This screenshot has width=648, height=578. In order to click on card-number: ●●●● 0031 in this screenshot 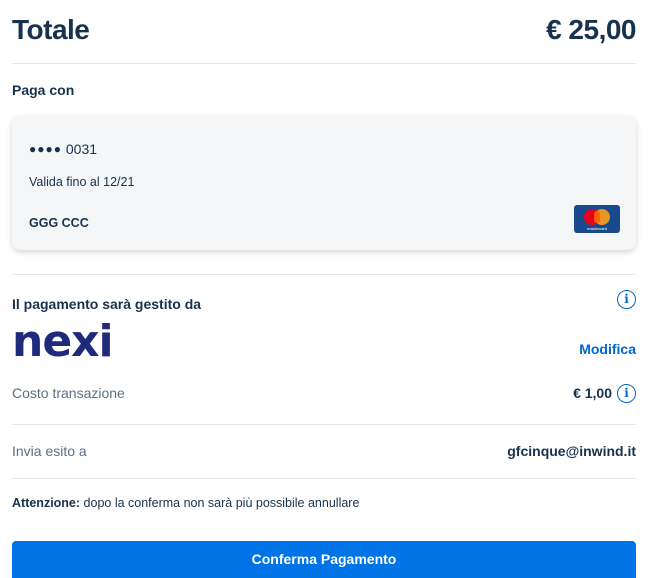, I will do `click(63, 149)`.